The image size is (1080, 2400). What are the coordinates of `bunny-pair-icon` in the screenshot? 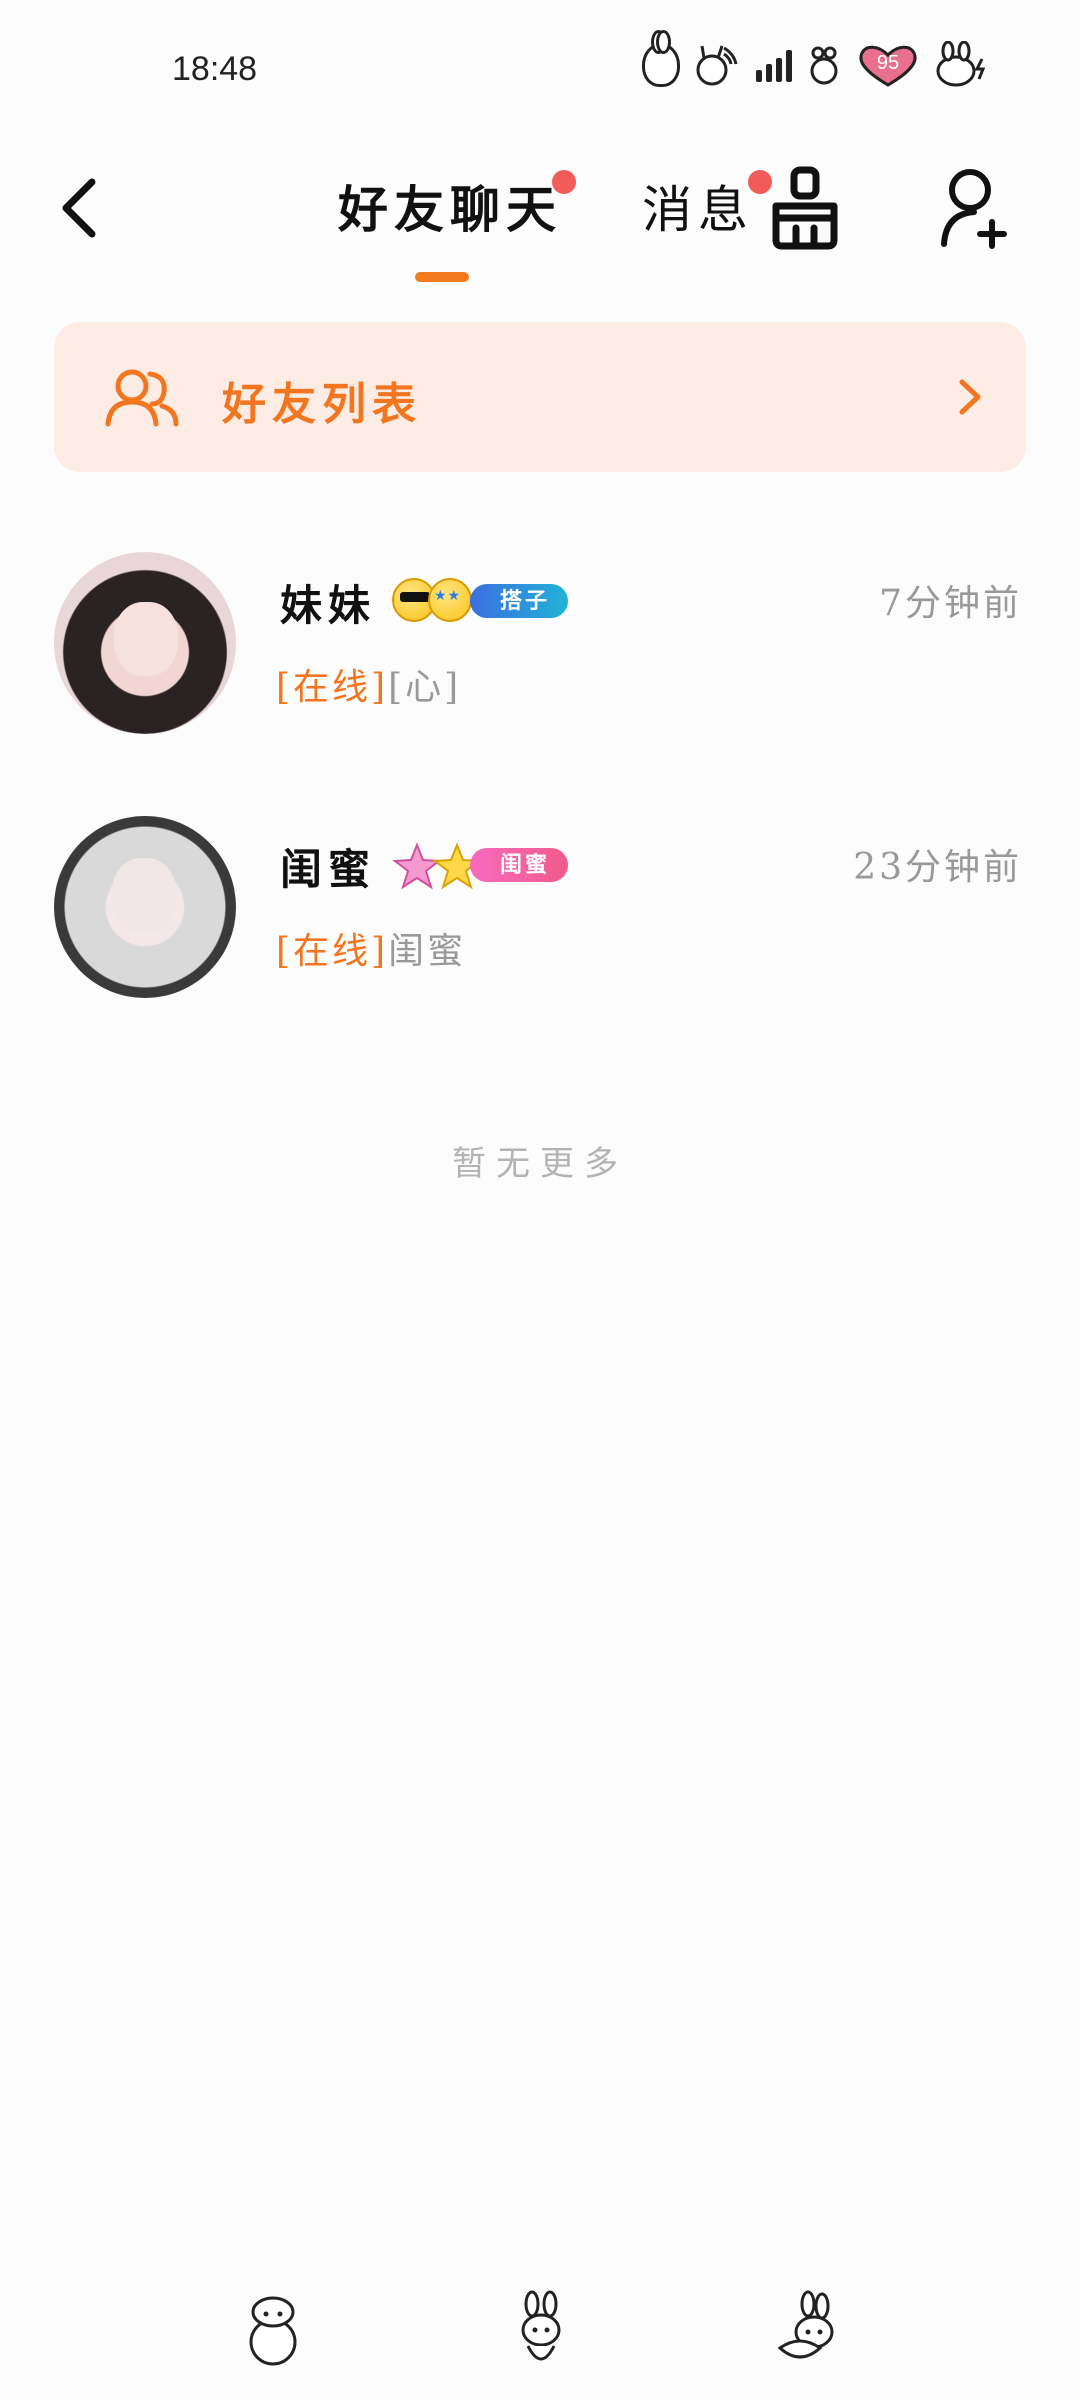 It's located at (824, 65).